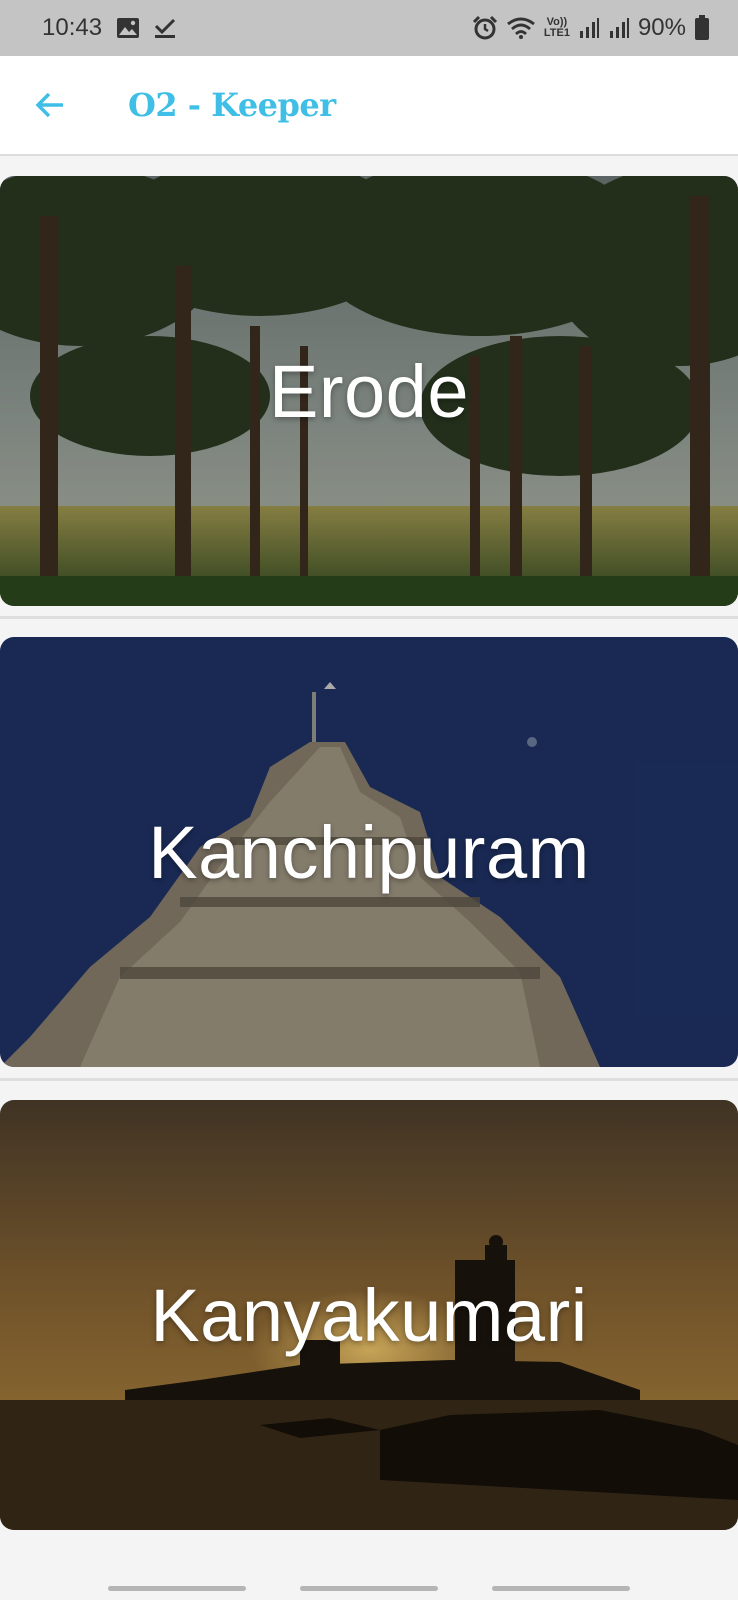  I want to click on system-nav-bar, so click(369, 1586).